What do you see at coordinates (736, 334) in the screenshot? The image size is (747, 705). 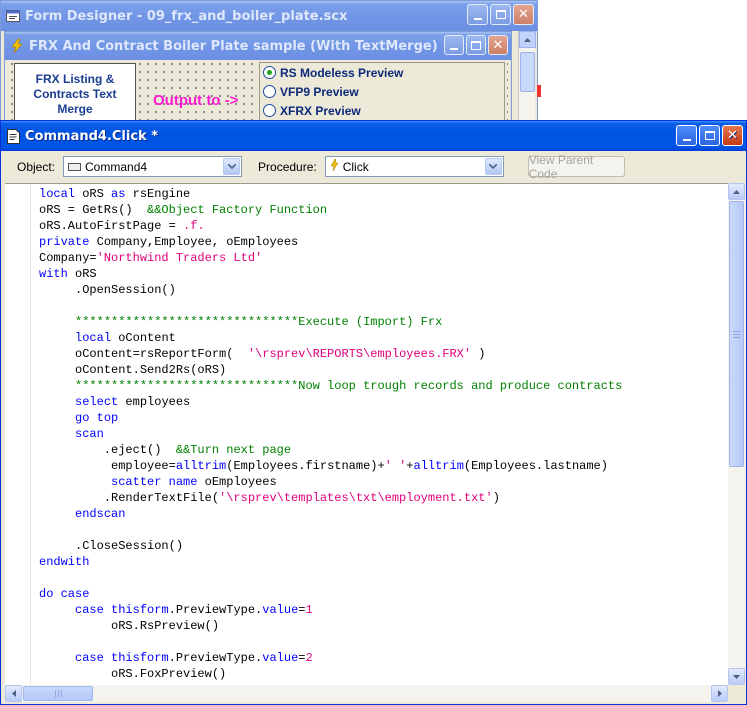 I see `vertical-scroll-thumb` at bounding box center [736, 334].